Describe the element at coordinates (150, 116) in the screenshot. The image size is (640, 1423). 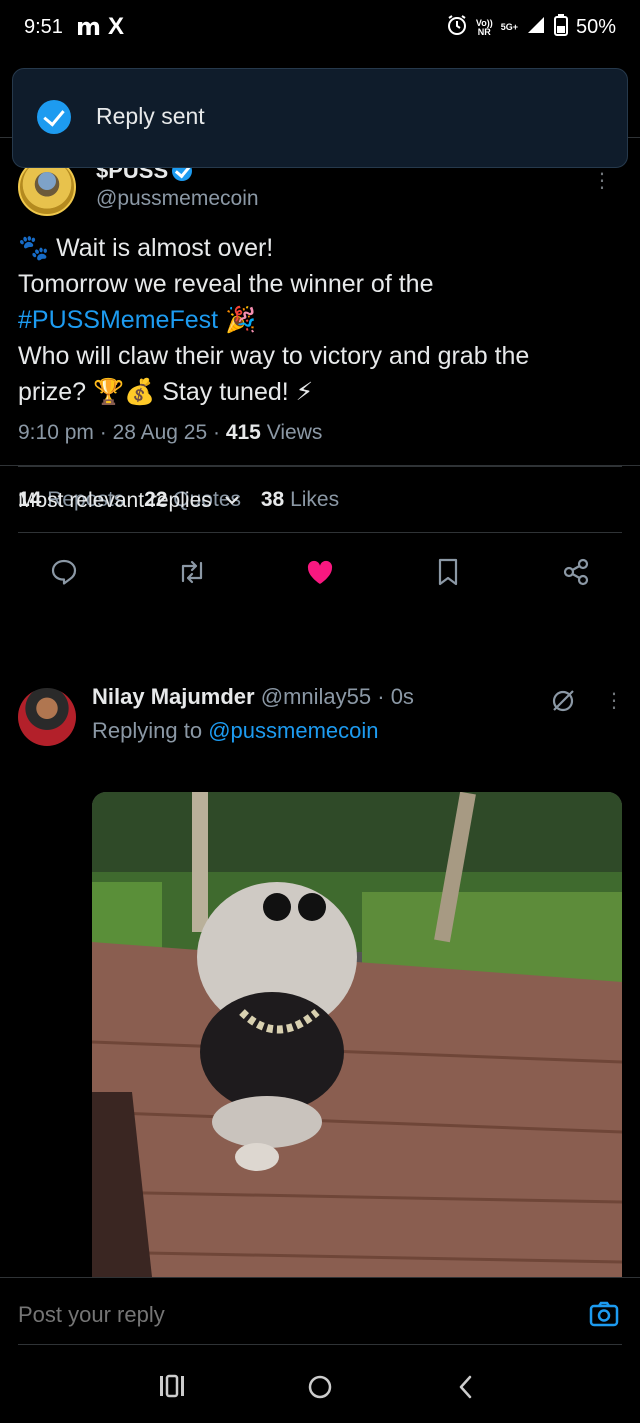
I see `toast-message: Reply sent` at that location.